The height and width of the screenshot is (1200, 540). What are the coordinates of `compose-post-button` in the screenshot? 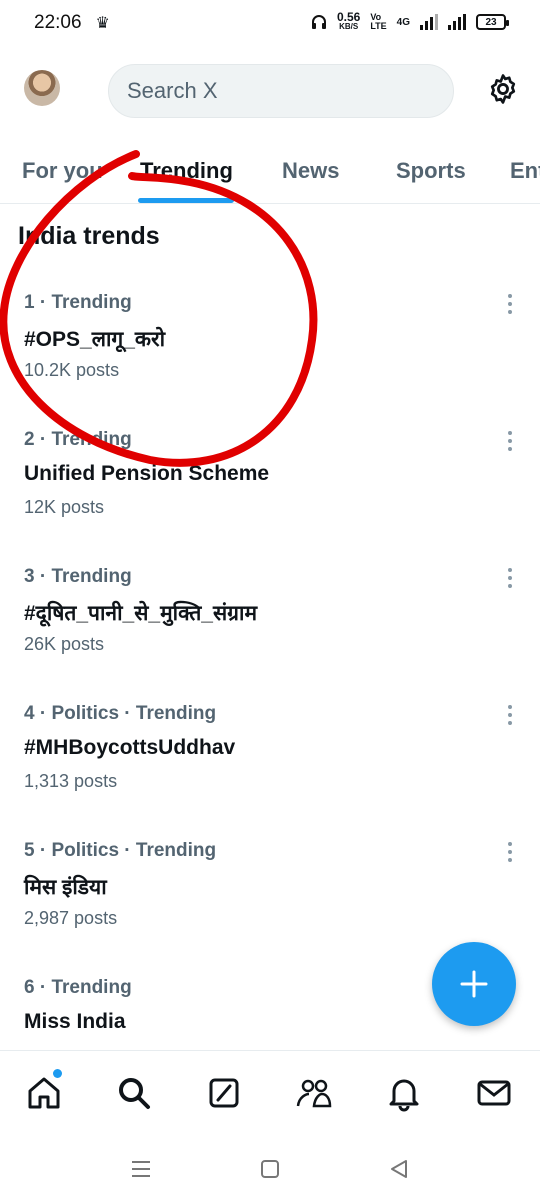 It's located at (474, 984).